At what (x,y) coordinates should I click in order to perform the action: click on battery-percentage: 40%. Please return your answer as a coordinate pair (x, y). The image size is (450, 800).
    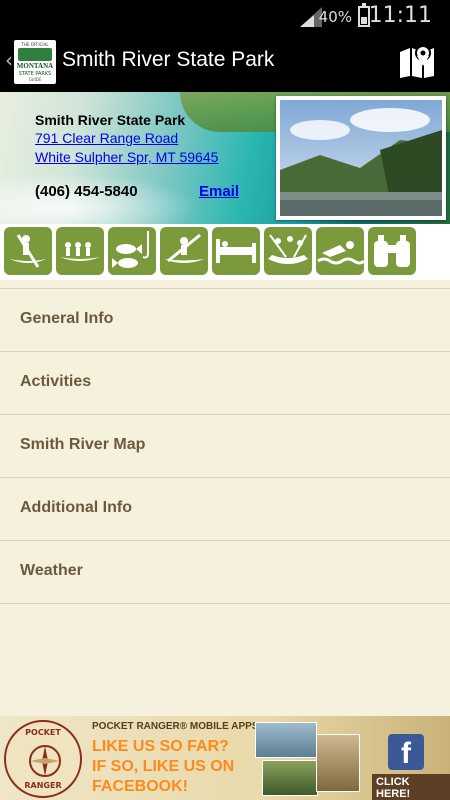
    Looking at the image, I should click on (335, 17).